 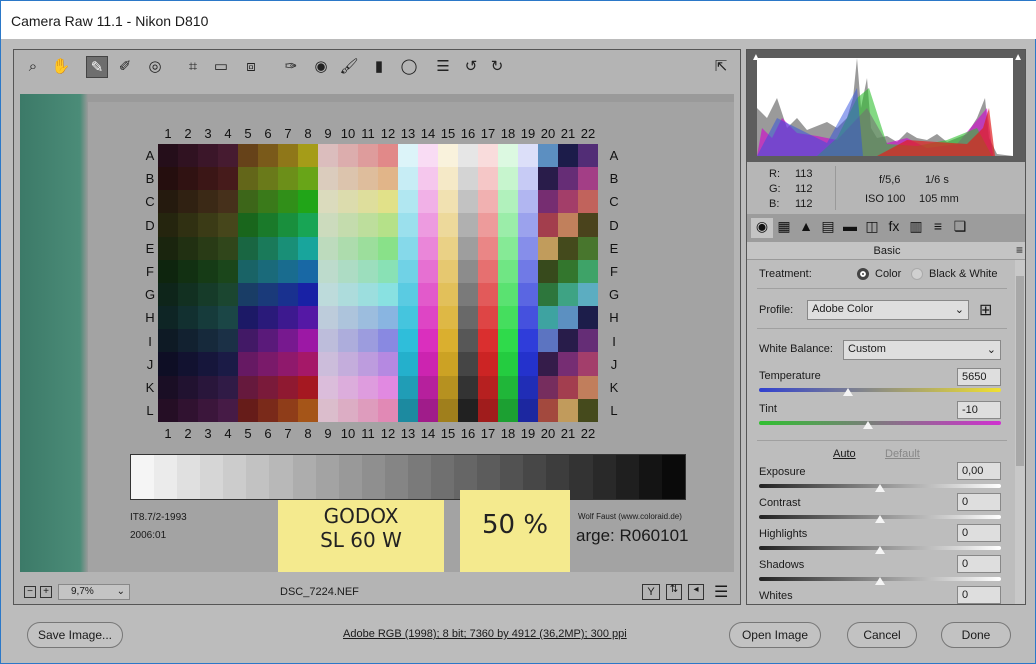 I want to click on spot-removal-icon: ✑, so click(x=291, y=67).